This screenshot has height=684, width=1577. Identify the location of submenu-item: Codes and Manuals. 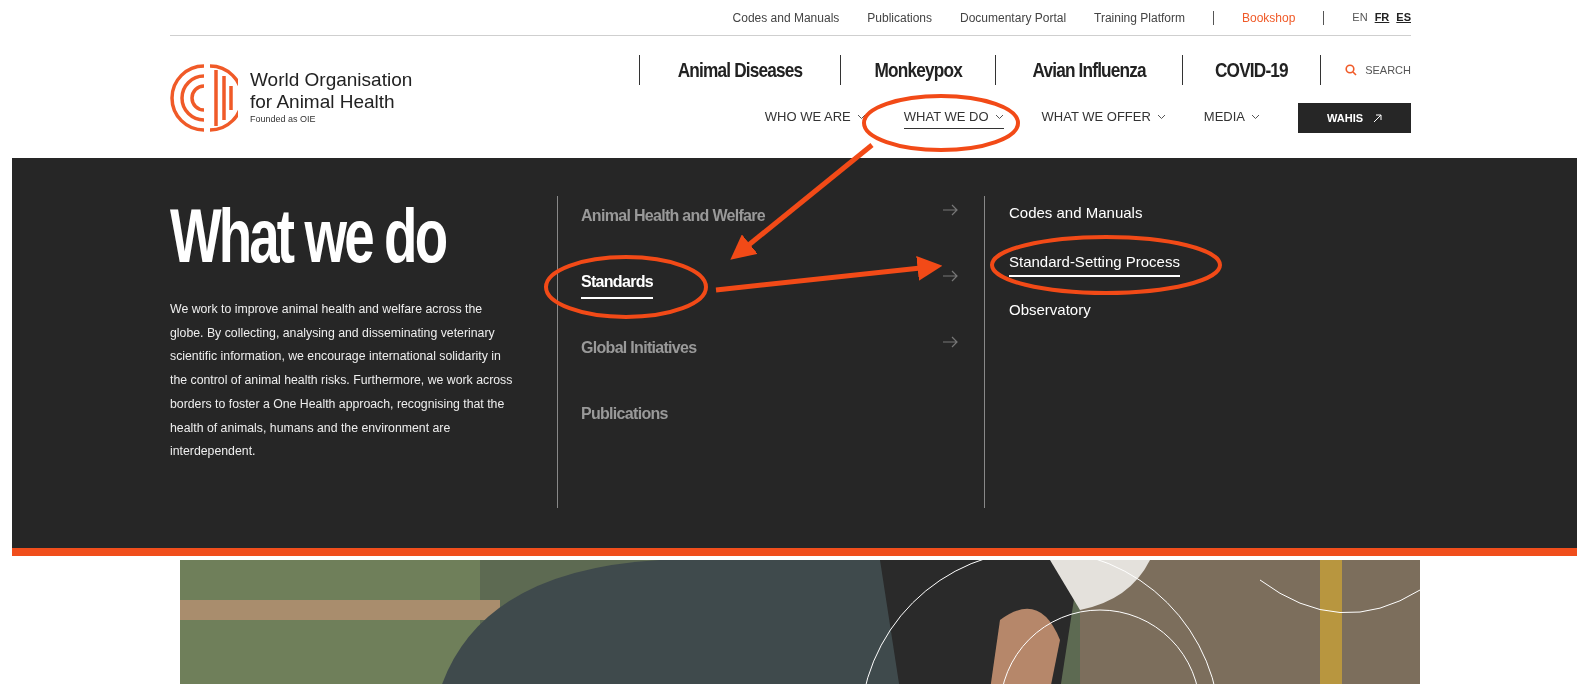
(1076, 215).